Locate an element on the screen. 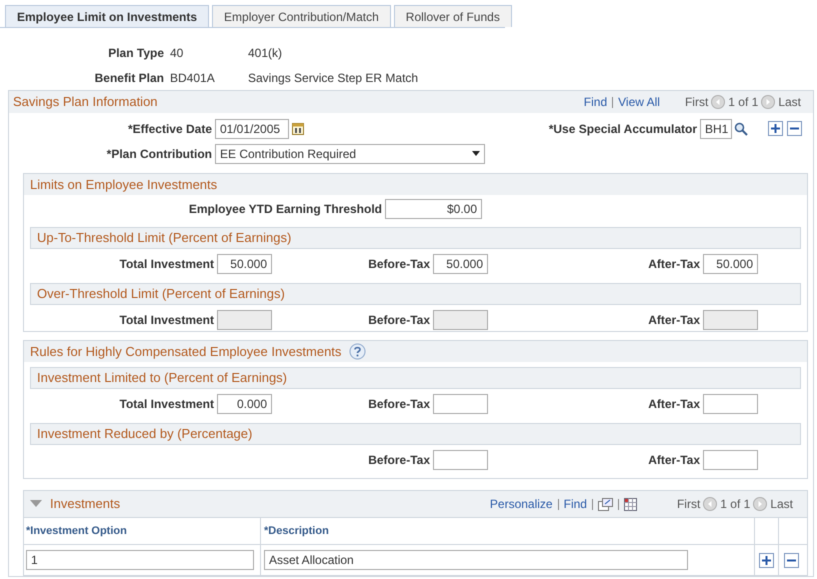 The width and height of the screenshot is (817, 579). section-header: Limits on Employee Investments is located at coordinates (415, 184).